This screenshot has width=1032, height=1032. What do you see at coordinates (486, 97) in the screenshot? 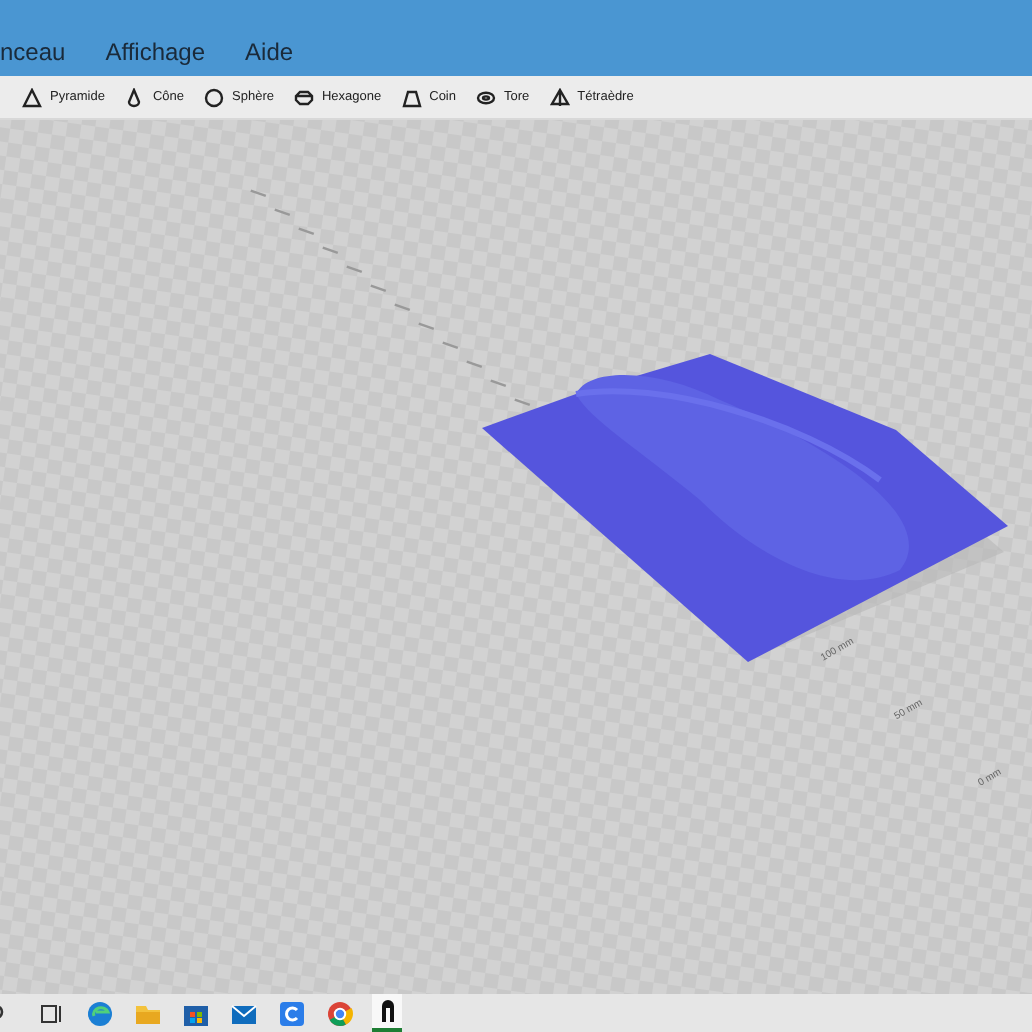
I see `torus-icon` at bounding box center [486, 97].